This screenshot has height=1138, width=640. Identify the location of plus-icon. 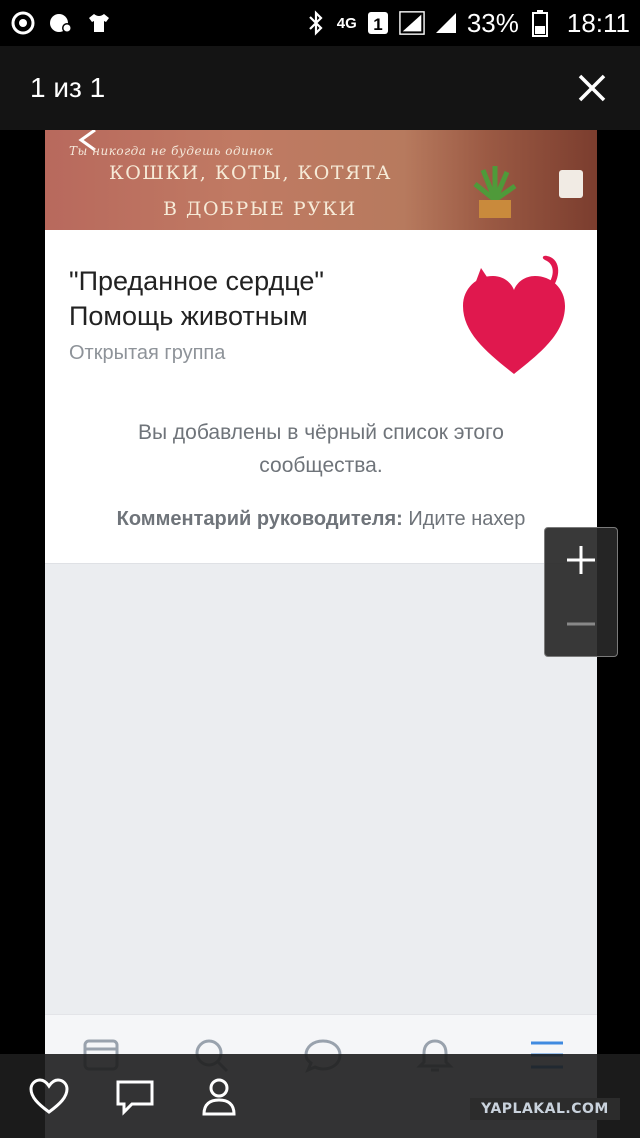
(581, 560).